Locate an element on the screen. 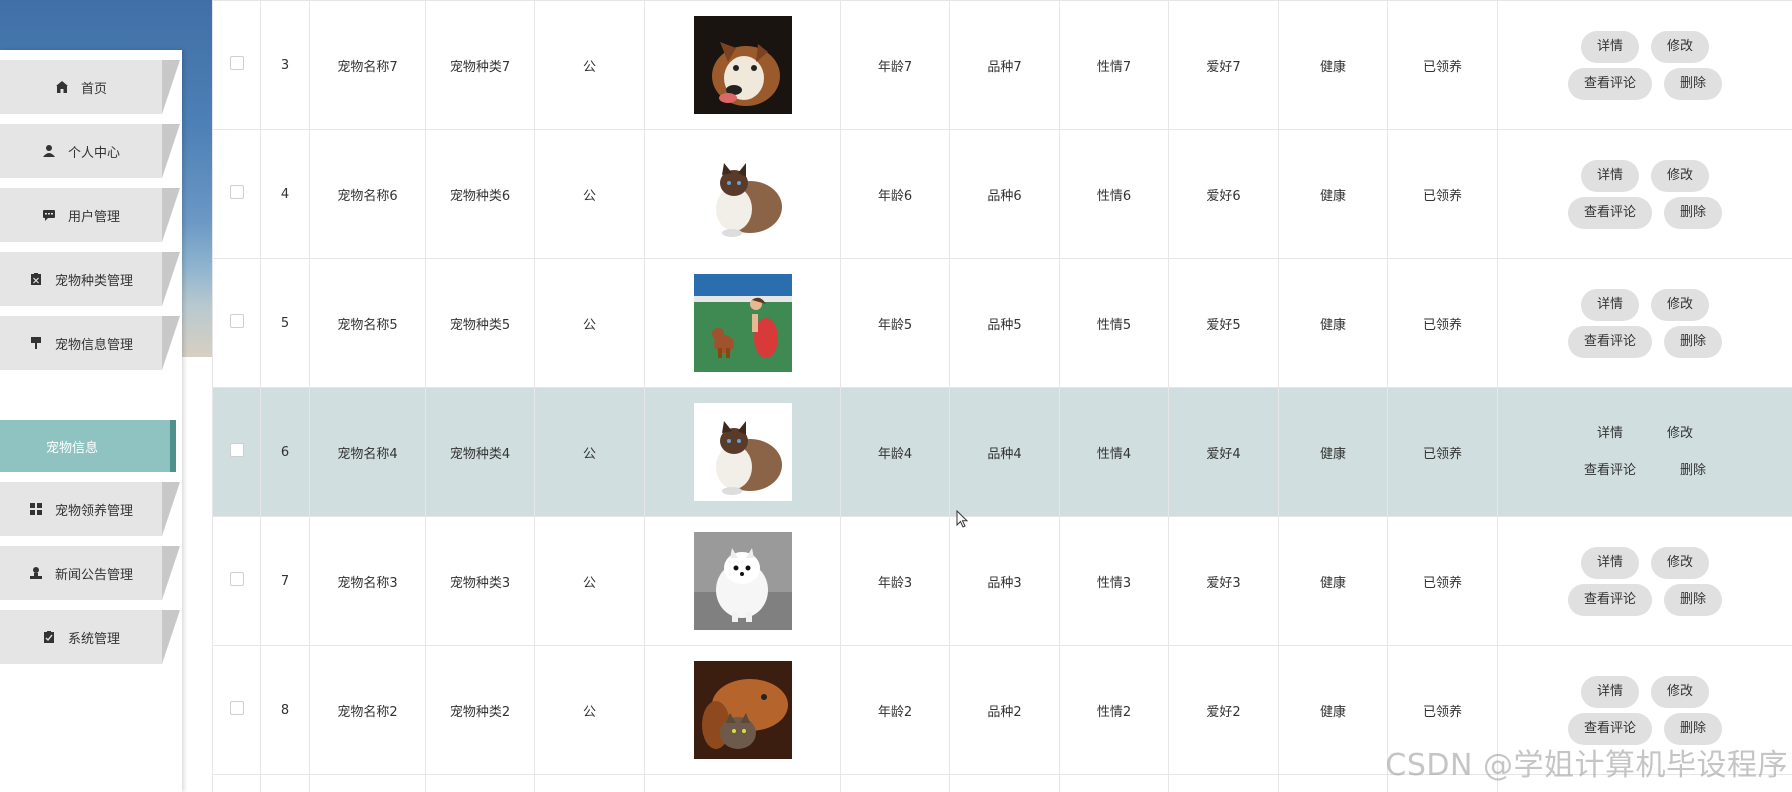 The image size is (1792, 792). hobby-cell: 爱好4 is located at coordinates (1223, 452).